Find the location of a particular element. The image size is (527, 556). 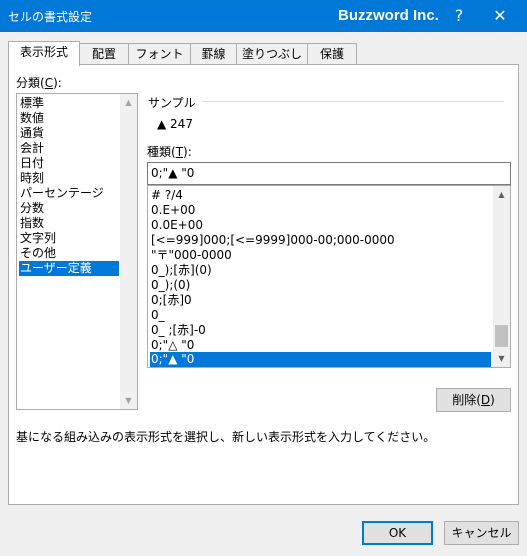

type-label: 種類(T): is located at coordinates (169, 152).